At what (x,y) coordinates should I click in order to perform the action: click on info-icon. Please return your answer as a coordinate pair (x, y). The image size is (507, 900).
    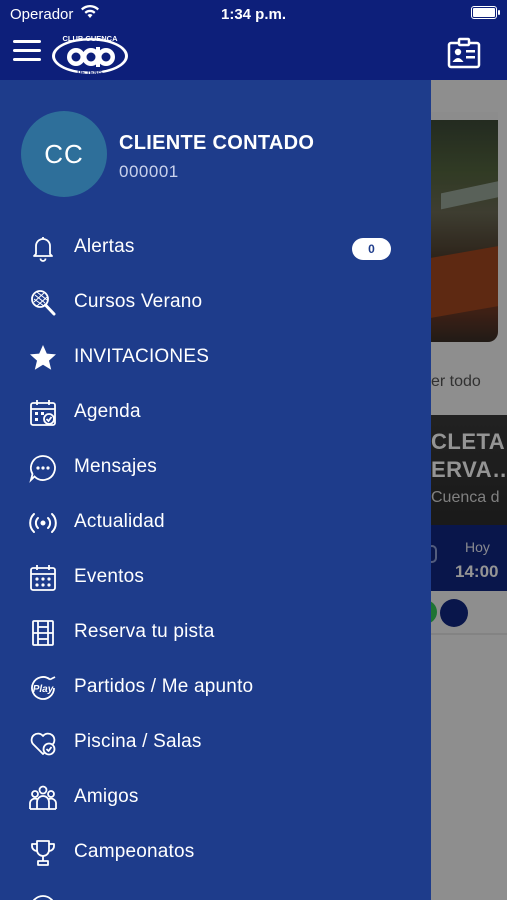
    Looking at the image, I should click on (43, 897).